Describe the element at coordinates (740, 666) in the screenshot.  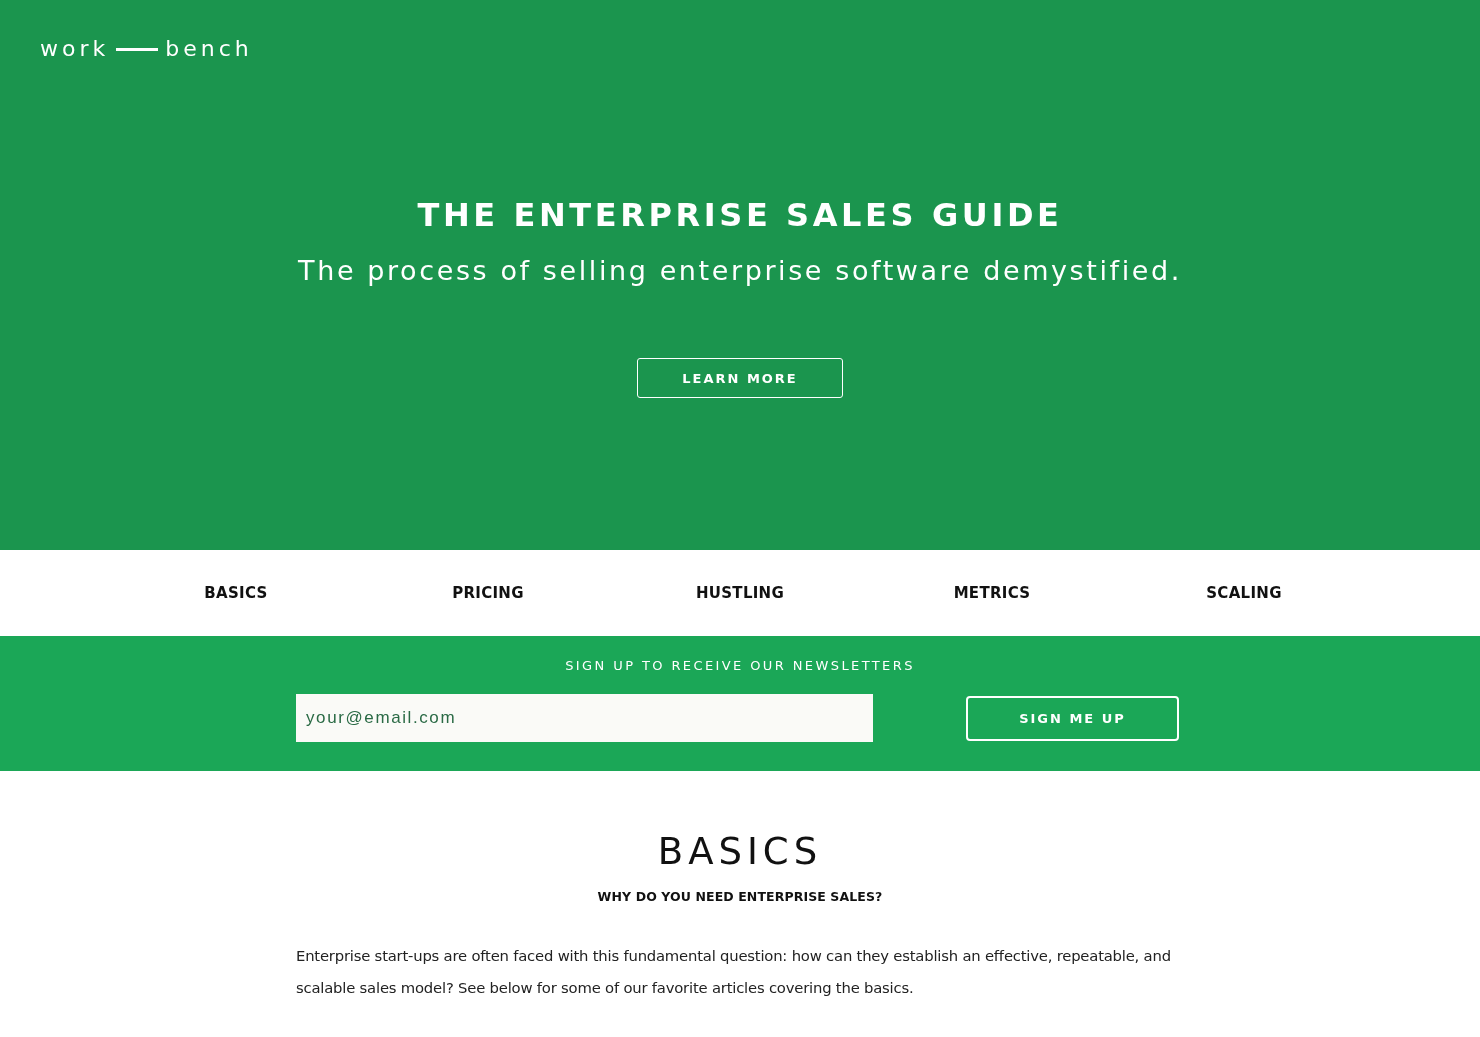
I see `newsletter-heading: SIGN UP TO RECEIVE OUR NEWSLETTERS` at that location.